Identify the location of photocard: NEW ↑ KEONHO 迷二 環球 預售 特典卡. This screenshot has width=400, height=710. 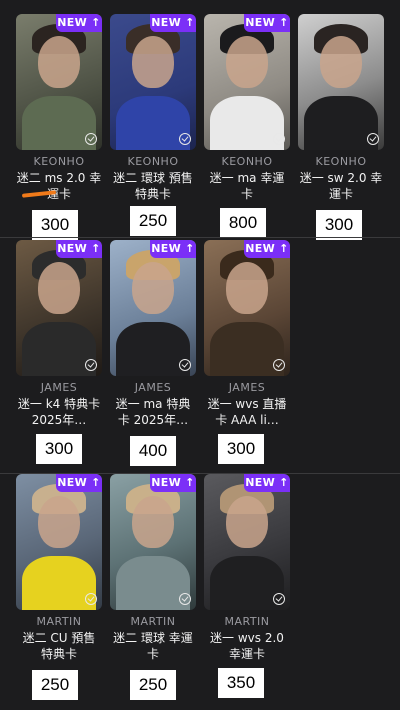
(153, 108).